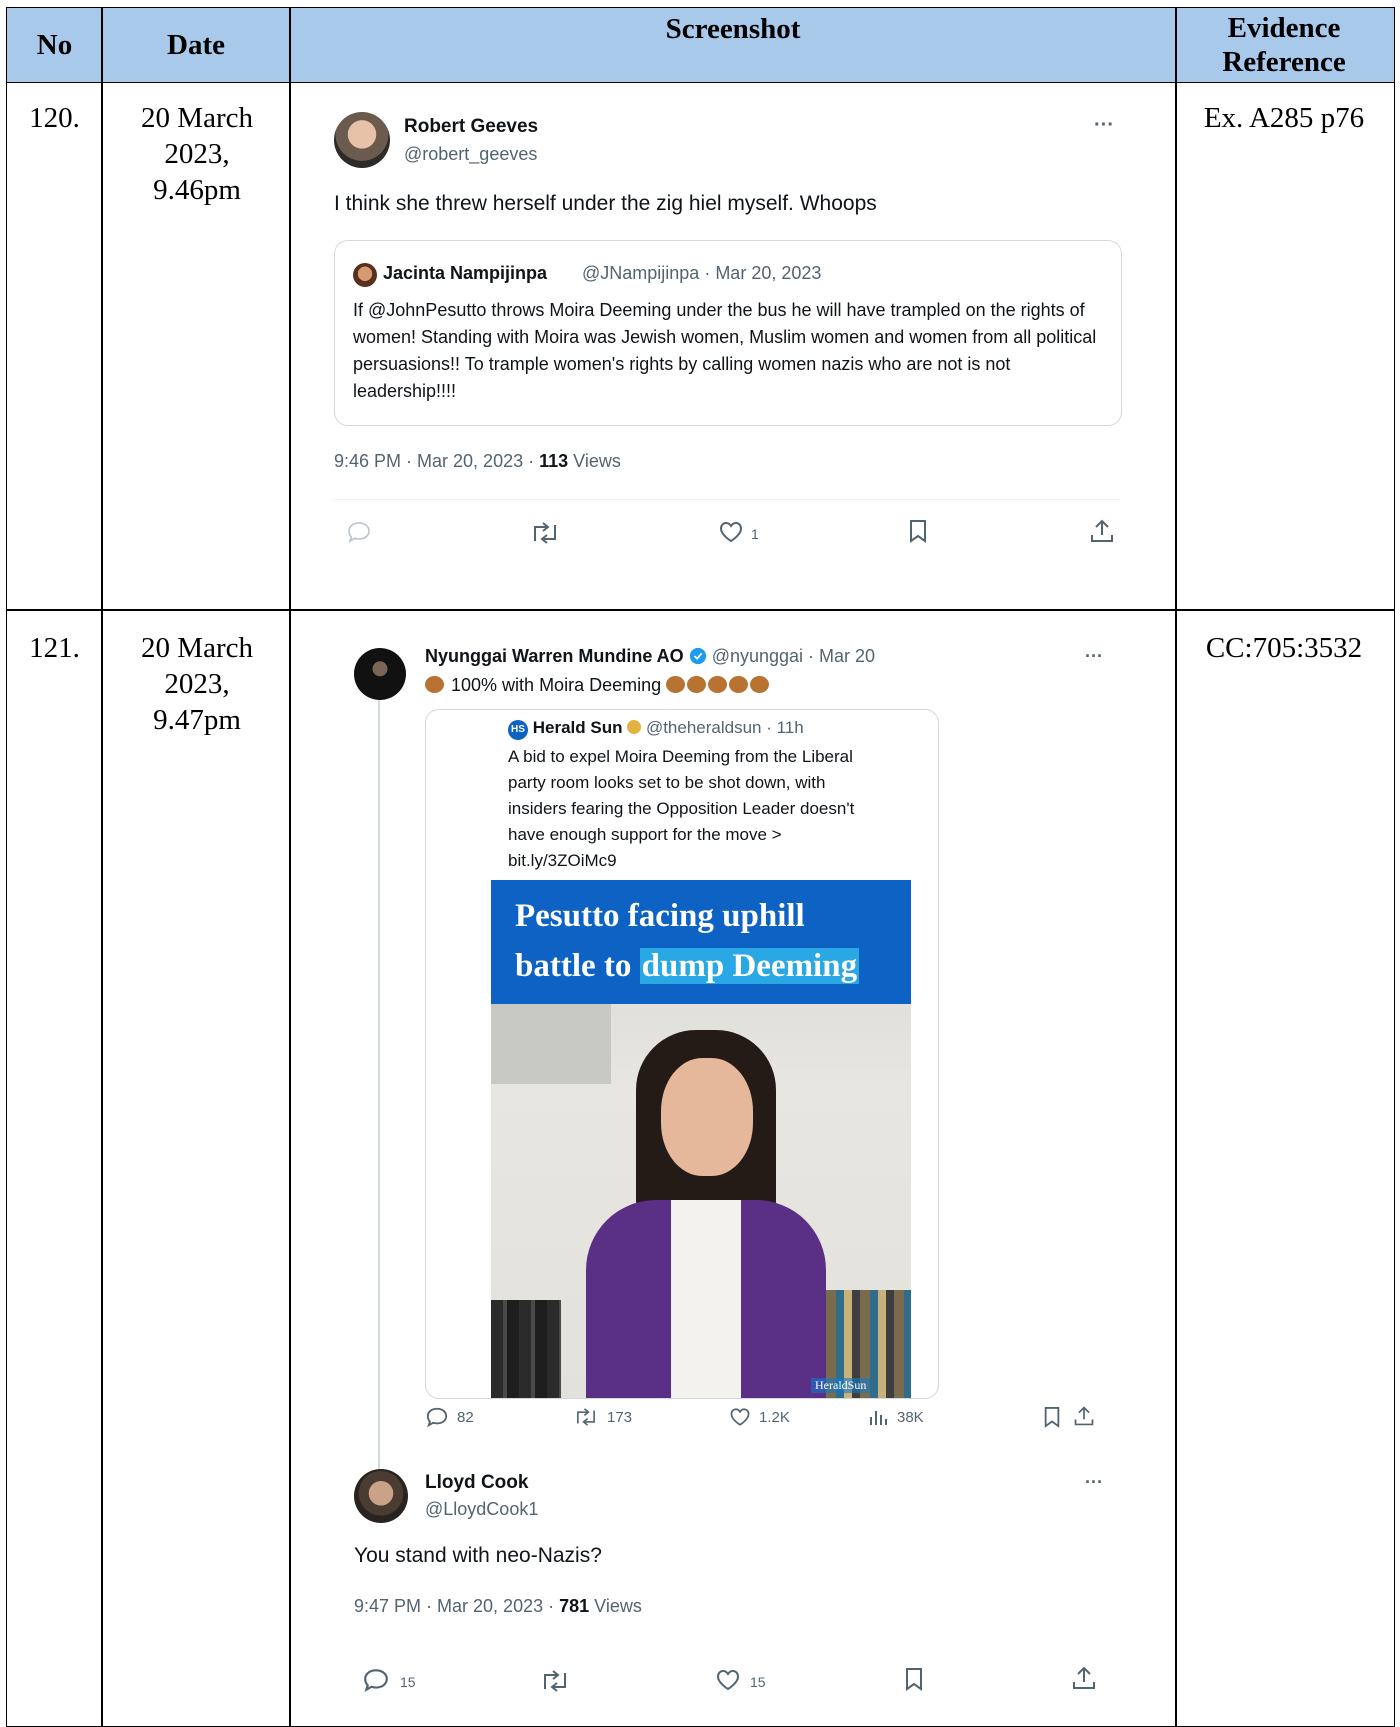 This screenshot has height=1727, width=1400. Describe the element at coordinates (379, 1085) in the screenshot. I see `thread-line` at that location.